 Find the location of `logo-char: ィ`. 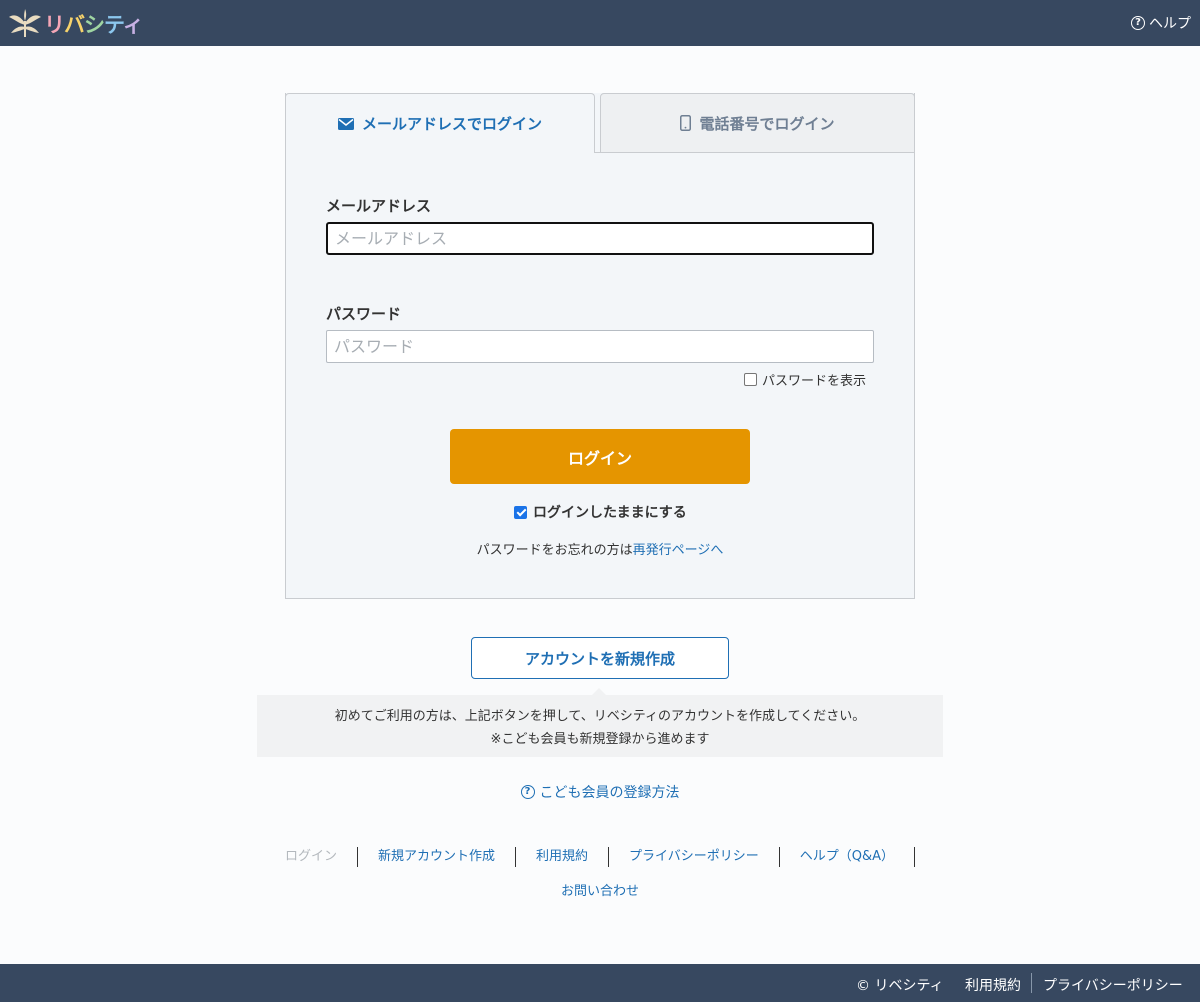

logo-char: ィ is located at coordinates (133, 25).